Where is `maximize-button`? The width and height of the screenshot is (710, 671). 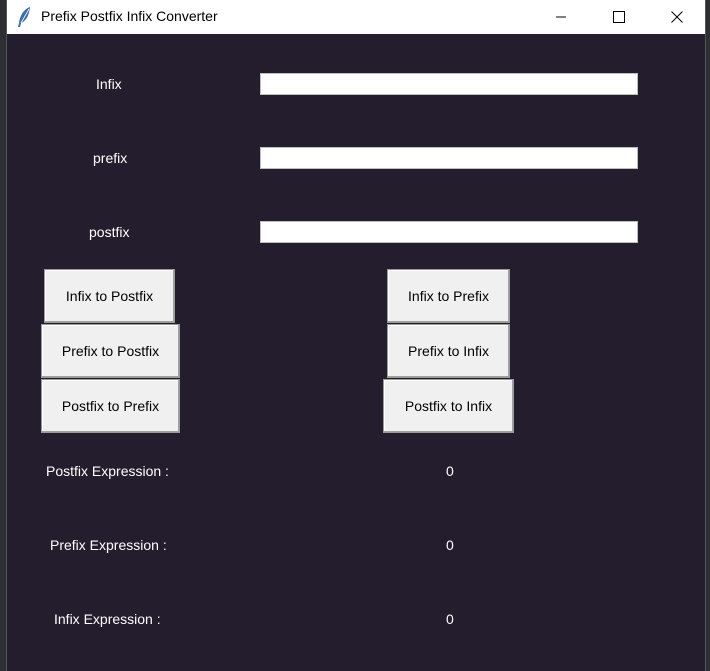 maximize-button is located at coordinates (619, 17).